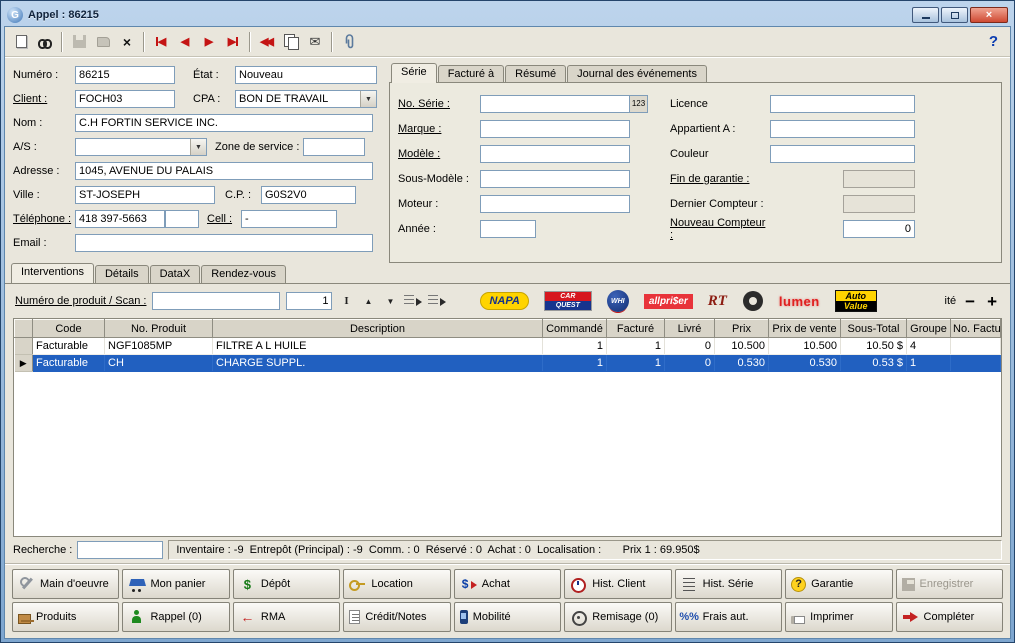 This screenshot has width=1015, height=643. I want to click on tab-serie: Série, so click(414, 73).